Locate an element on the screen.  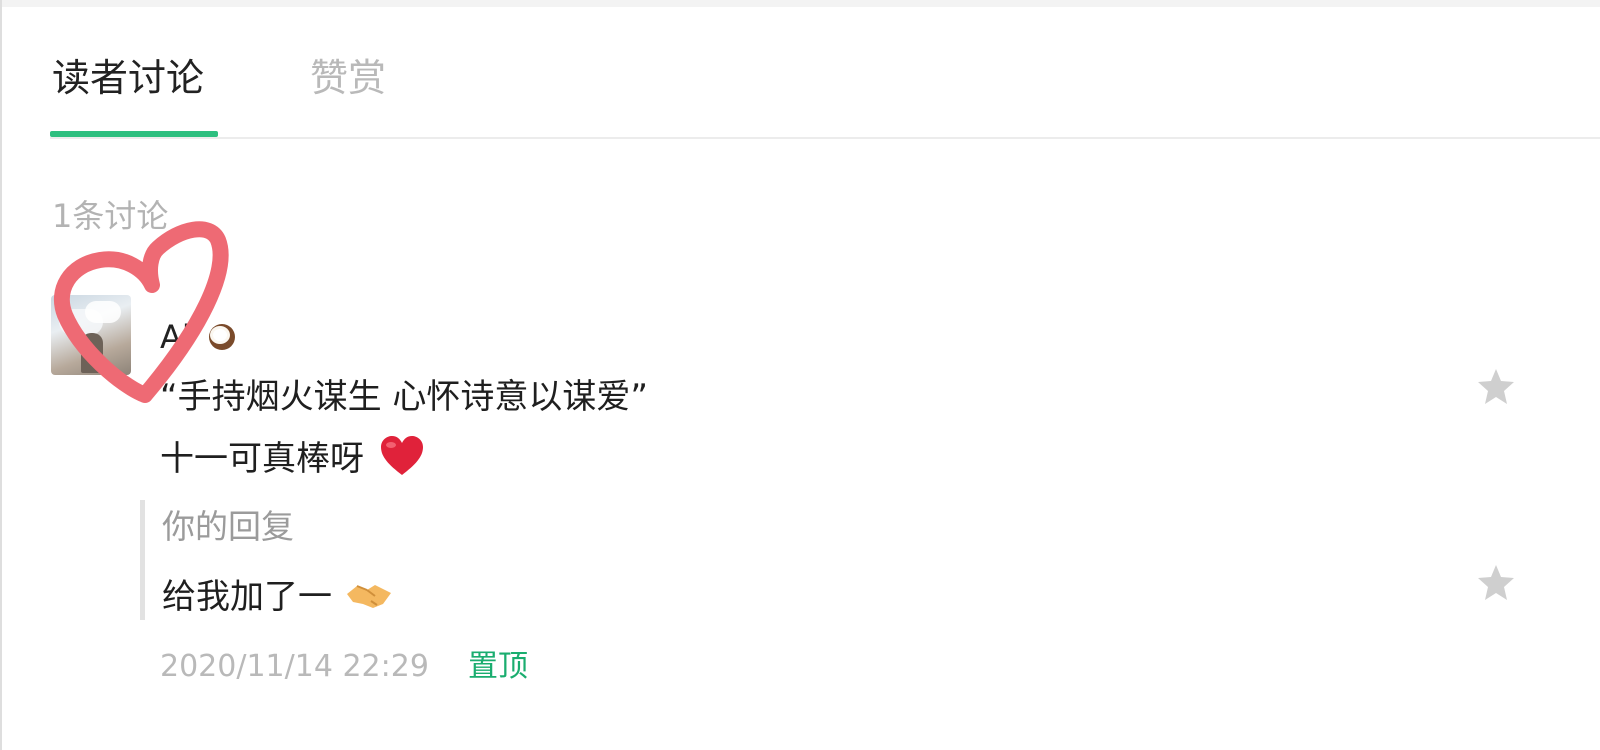
pin-button: 置顶 is located at coordinates (498, 667).